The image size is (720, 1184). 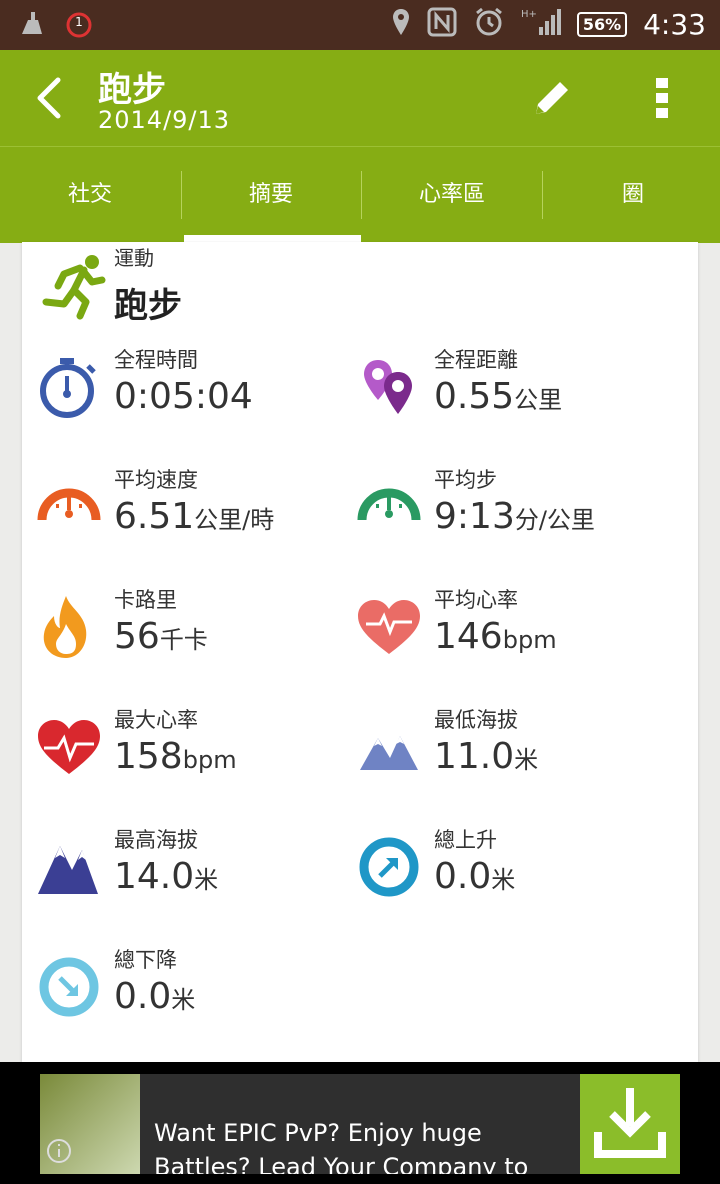 I want to click on svg-text: H+, so click(x=529, y=14).